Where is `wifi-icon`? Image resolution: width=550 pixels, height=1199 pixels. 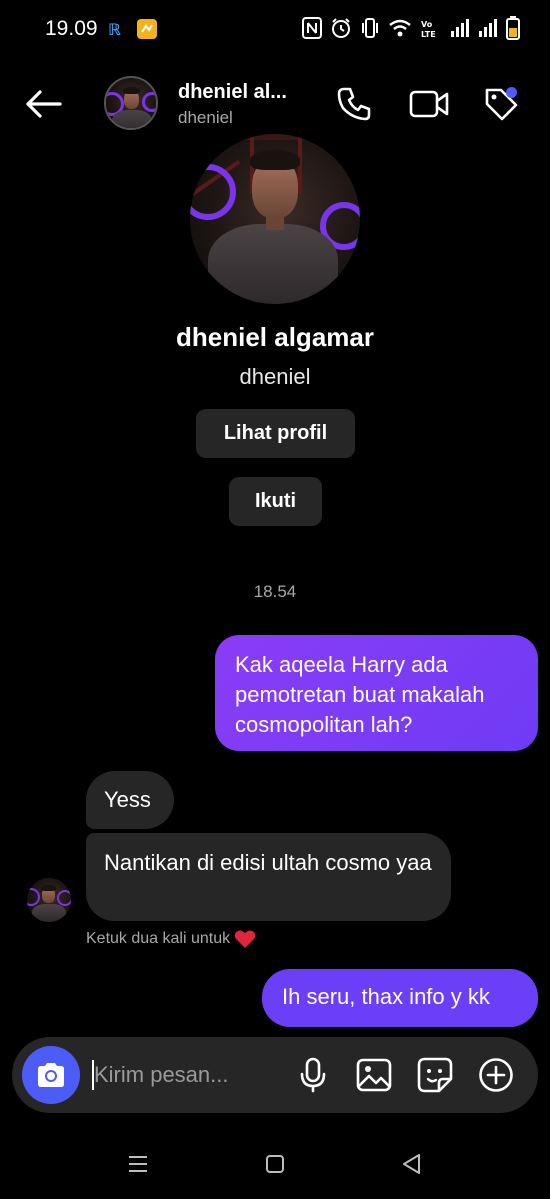
wifi-icon is located at coordinates (400, 28).